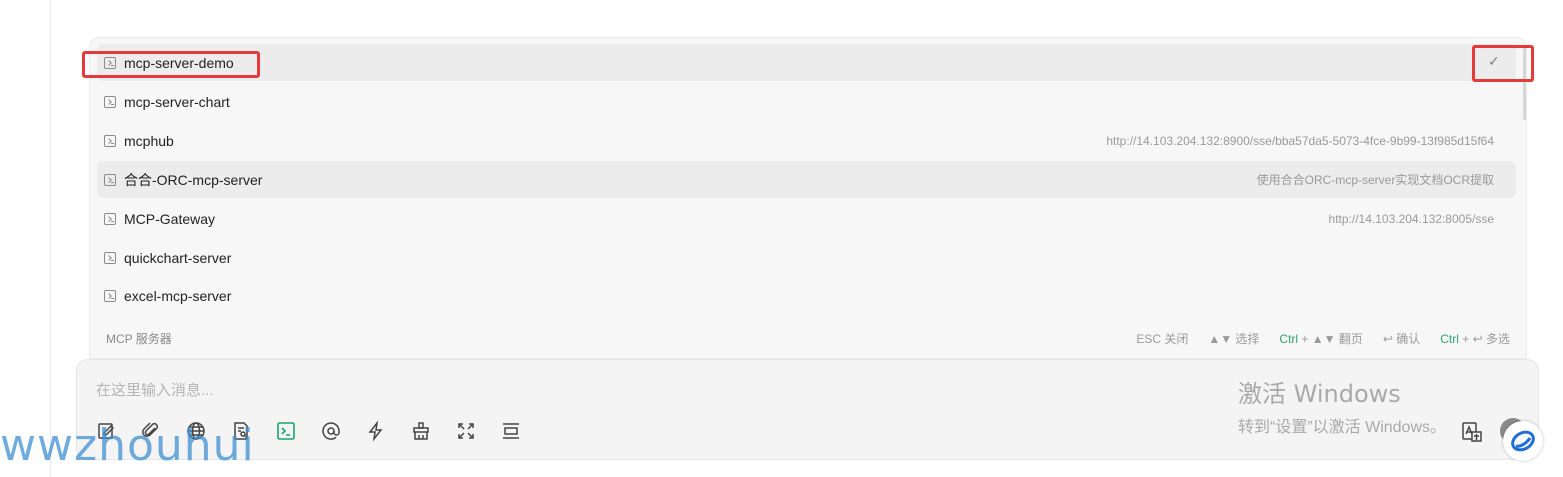  Describe the element at coordinates (1523, 441) in the screenshot. I see `brand-logo-icon` at that location.